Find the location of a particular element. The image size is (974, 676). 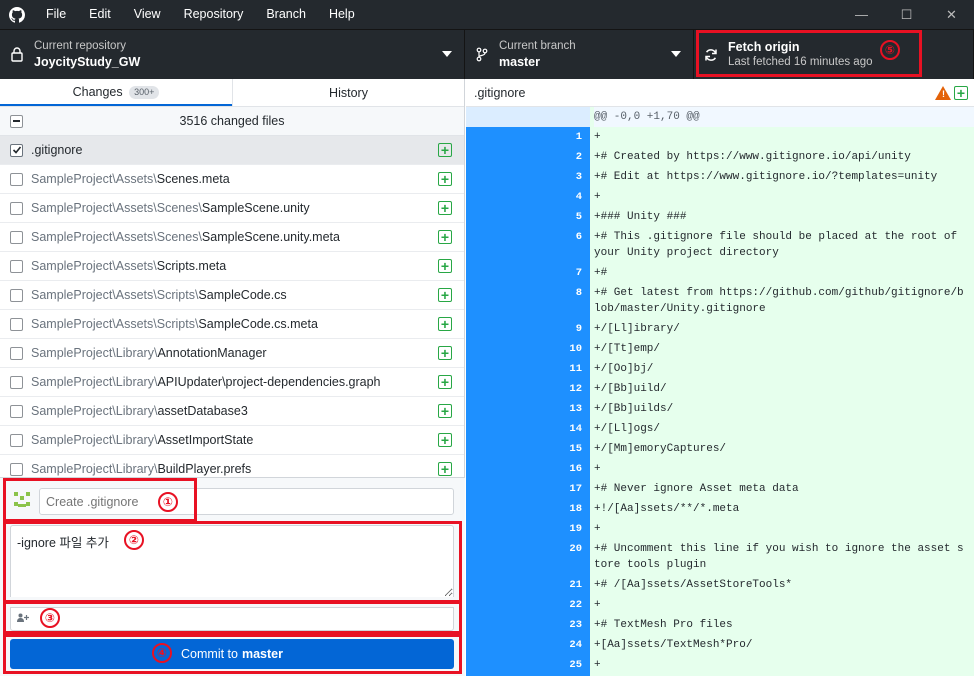

line-number: 15 is located at coordinates (555, 448).